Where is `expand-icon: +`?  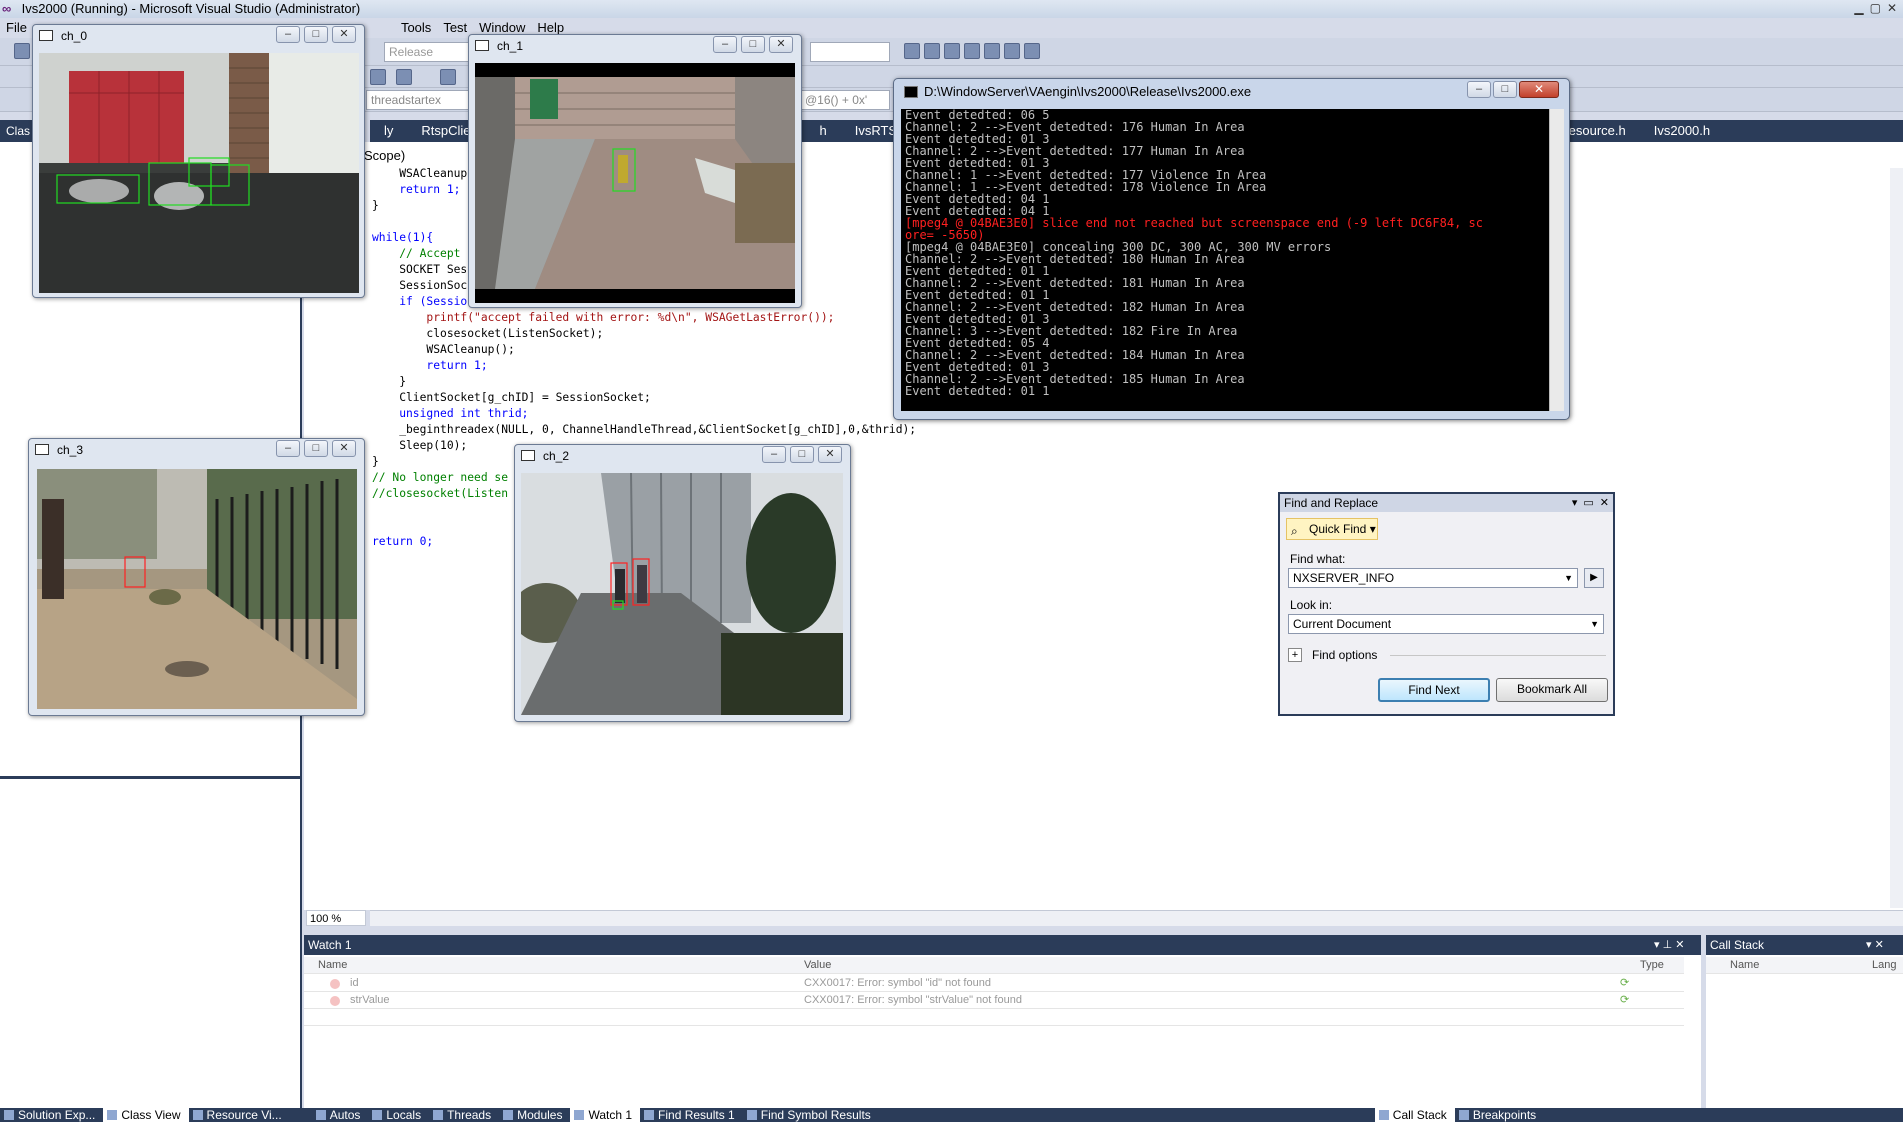
expand-icon: + is located at coordinates (1295, 655).